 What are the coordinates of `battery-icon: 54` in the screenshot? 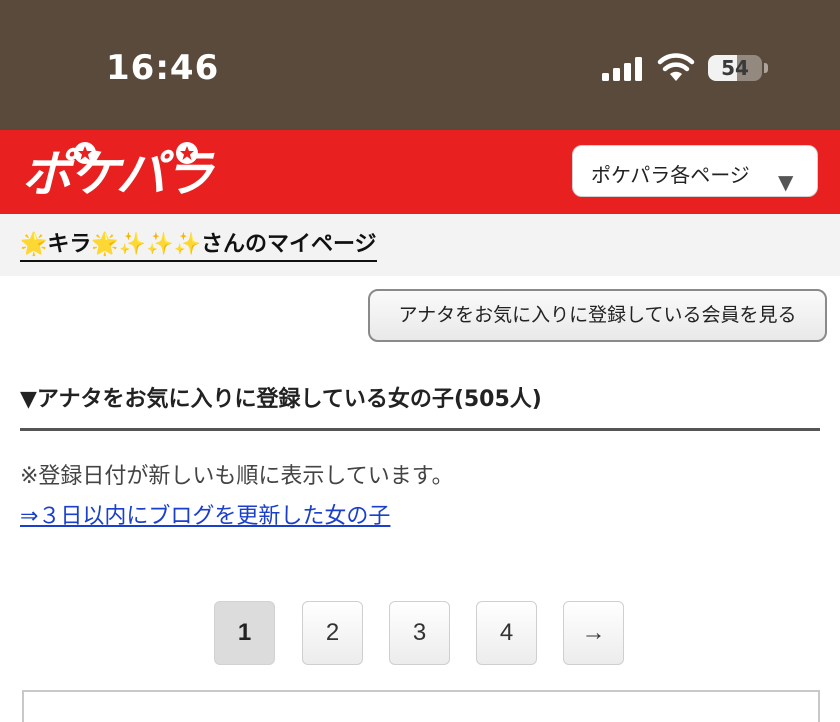 It's located at (735, 68).